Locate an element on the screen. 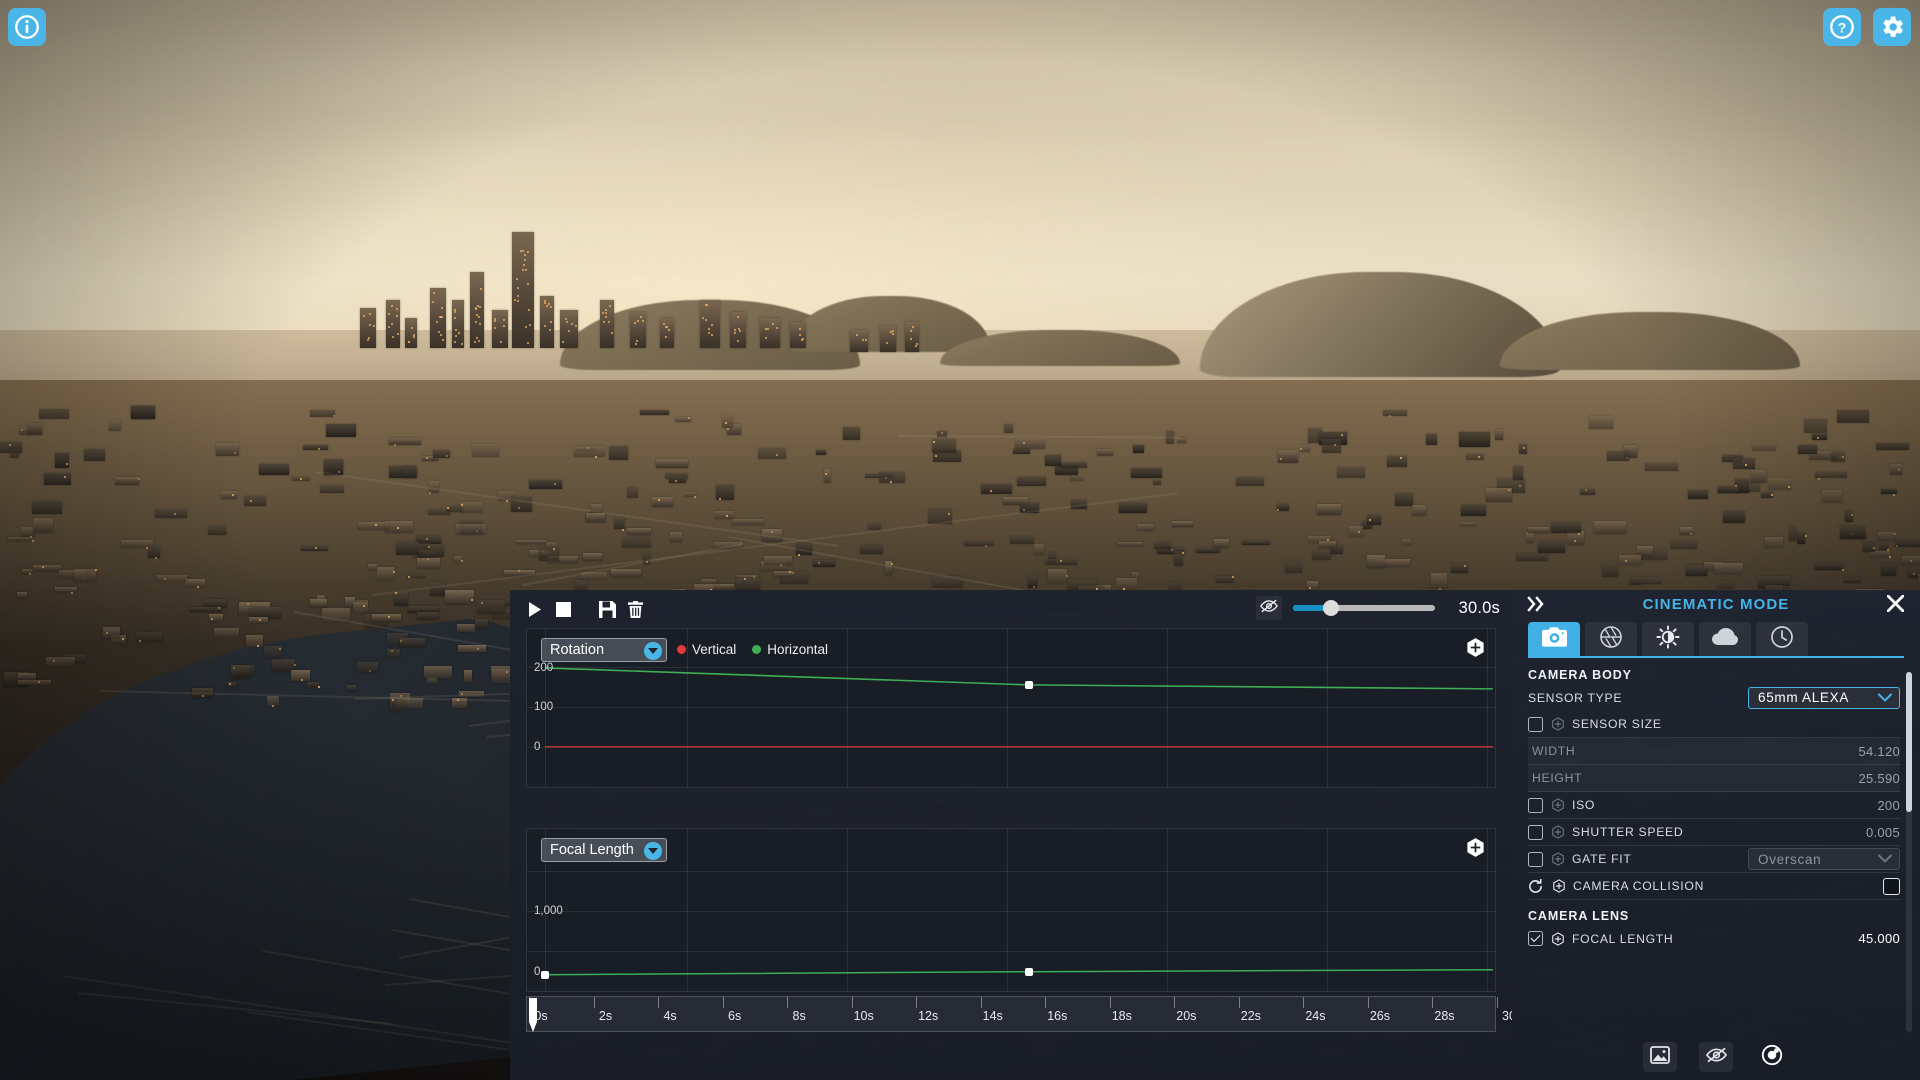 The width and height of the screenshot is (1920, 1080). ruler-tick is located at coordinates (788, 1002).